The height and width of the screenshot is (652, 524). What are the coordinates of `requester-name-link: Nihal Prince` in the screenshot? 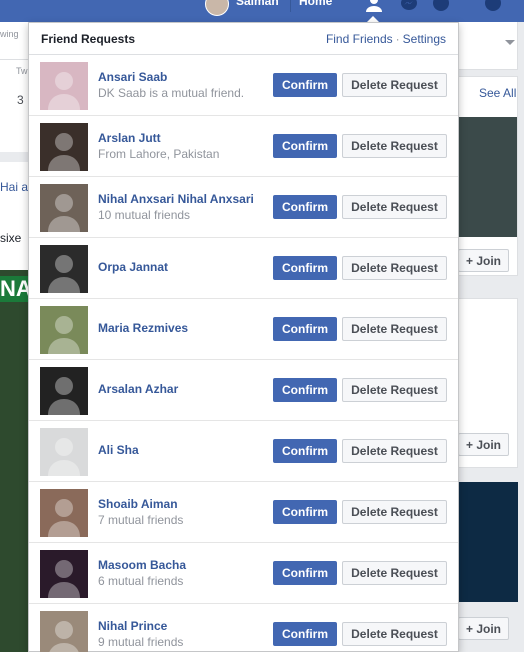 It's located at (132, 626).